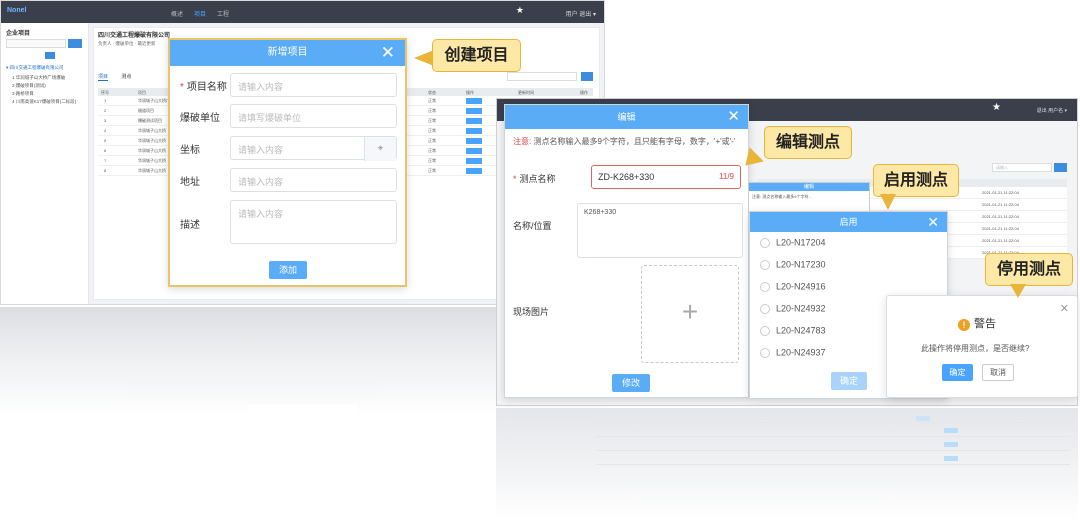  What do you see at coordinates (1029, 269) in the screenshot?
I see `callout-disable-point: 停用测点` at bounding box center [1029, 269].